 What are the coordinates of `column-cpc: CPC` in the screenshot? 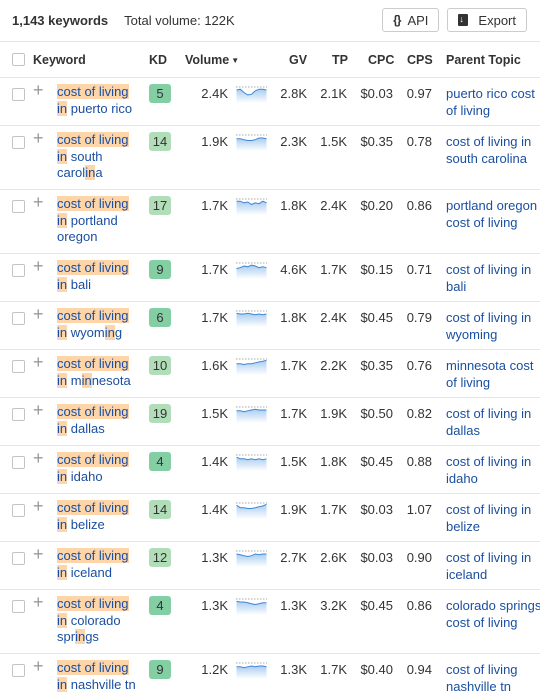 It's located at (381, 60).